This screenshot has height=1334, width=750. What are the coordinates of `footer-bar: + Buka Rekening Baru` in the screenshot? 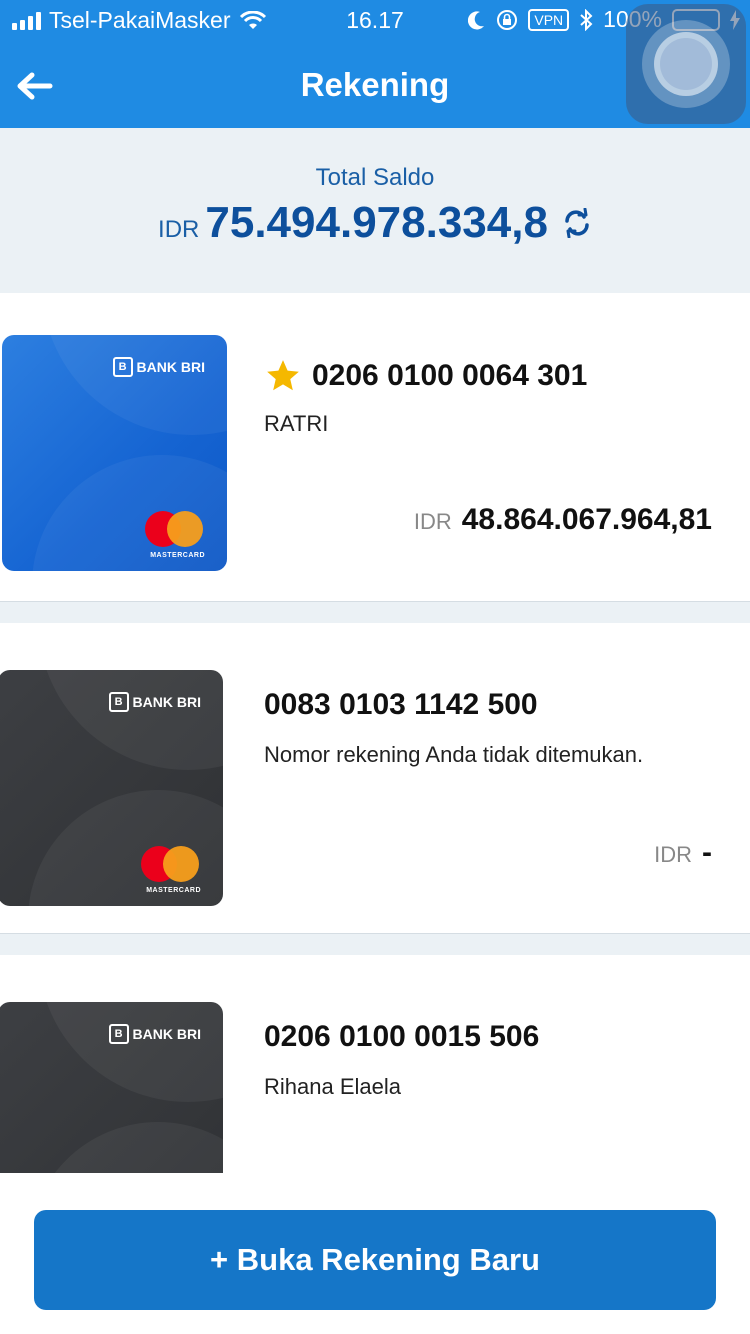 It's located at (375, 1260).